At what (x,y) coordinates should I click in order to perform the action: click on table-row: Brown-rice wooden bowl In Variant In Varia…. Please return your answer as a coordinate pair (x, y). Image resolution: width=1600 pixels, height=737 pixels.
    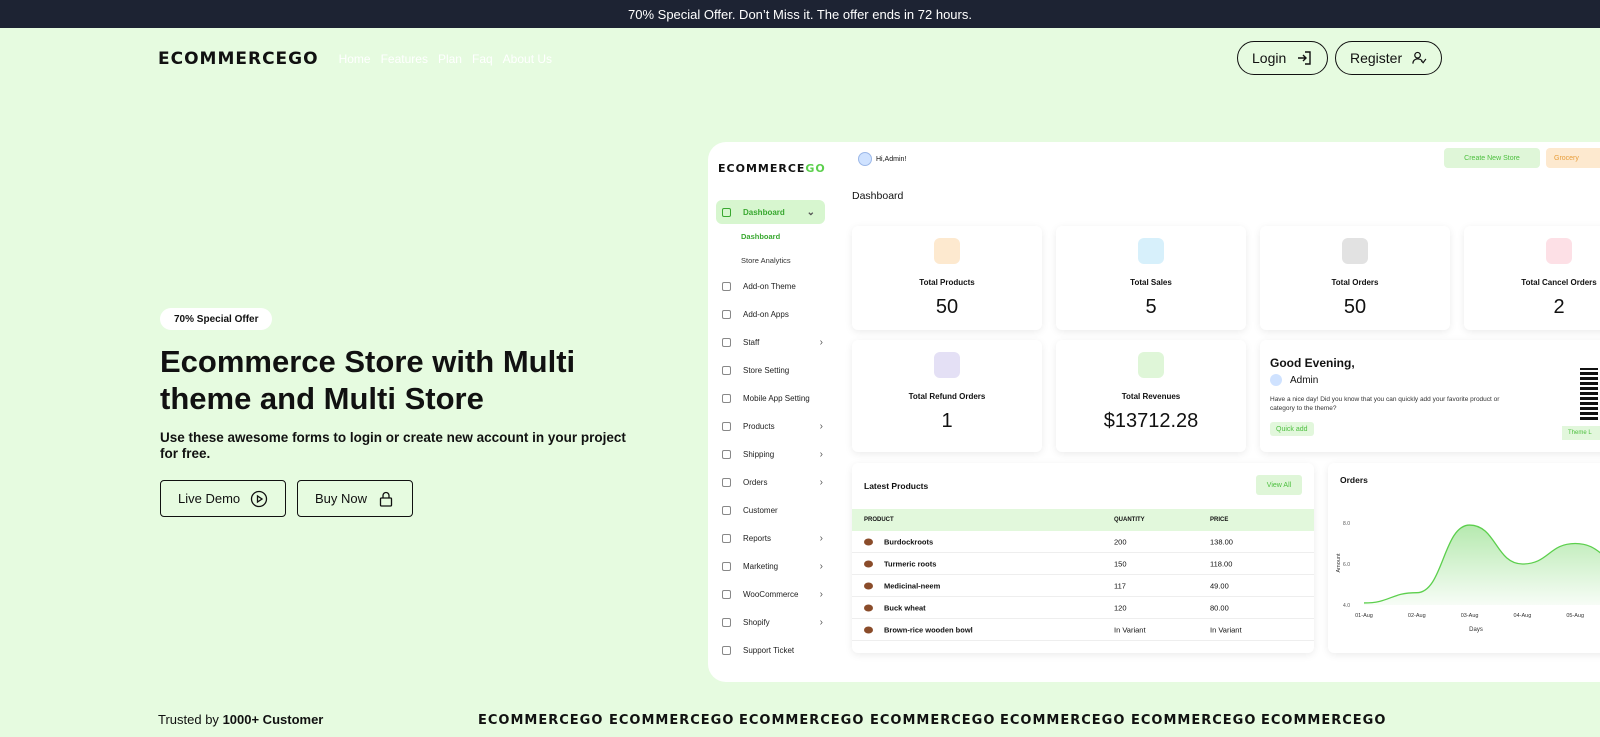
    Looking at the image, I should click on (1083, 630).